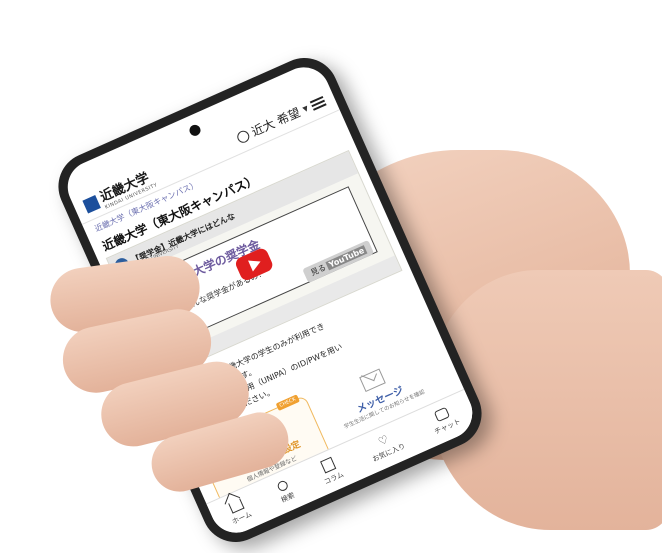 The height and width of the screenshot is (553, 662). What do you see at coordinates (242, 136) in the screenshot?
I see `user-icon` at bounding box center [242, 136].